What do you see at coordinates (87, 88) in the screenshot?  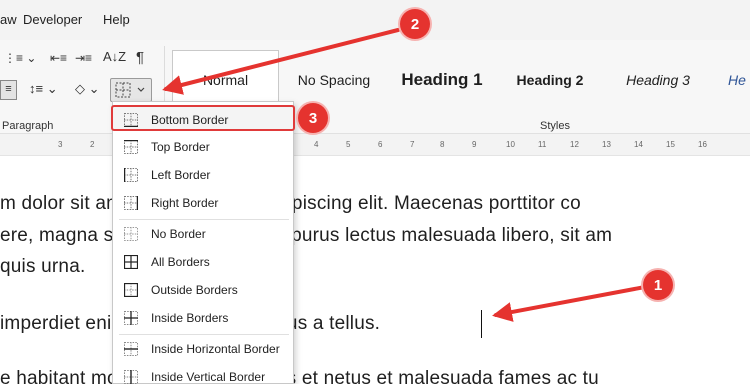 I see `shading-icon: ◇ ⌄` at bounding box center [87, 88].